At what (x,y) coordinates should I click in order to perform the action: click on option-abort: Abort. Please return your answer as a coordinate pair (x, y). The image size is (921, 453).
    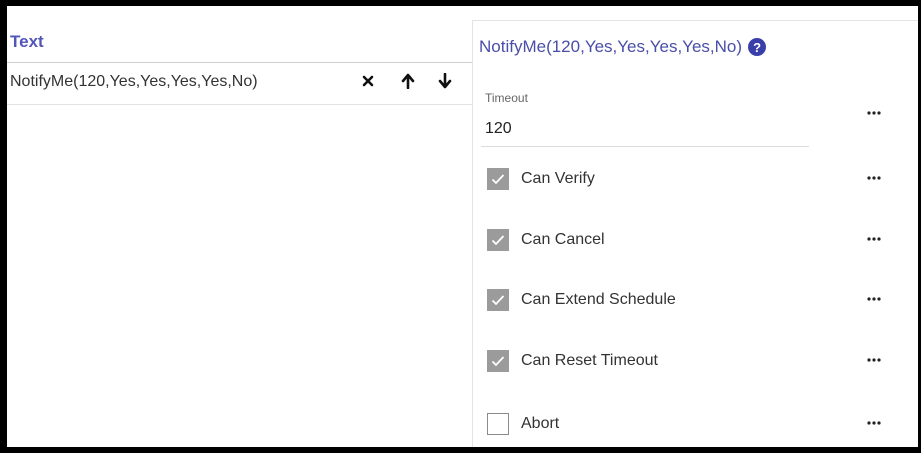
    Looking at the image, I should click on (523, 424).